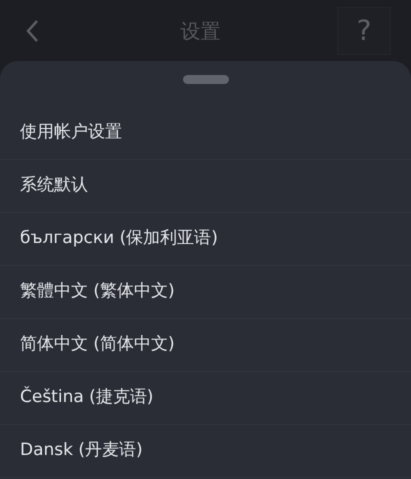  What do you see at coordinates (205, 451) in the screenshot?
I see `language-option: Dansk (丹麦语)` at bounding box center [205, 451].